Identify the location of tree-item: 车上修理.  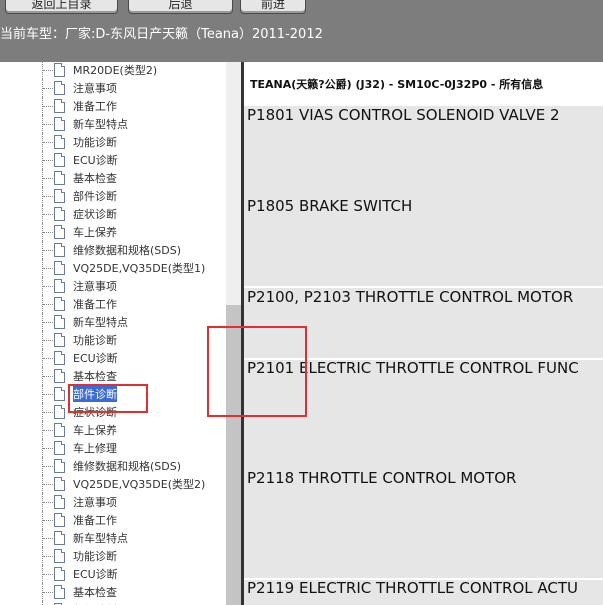
(113, 448).